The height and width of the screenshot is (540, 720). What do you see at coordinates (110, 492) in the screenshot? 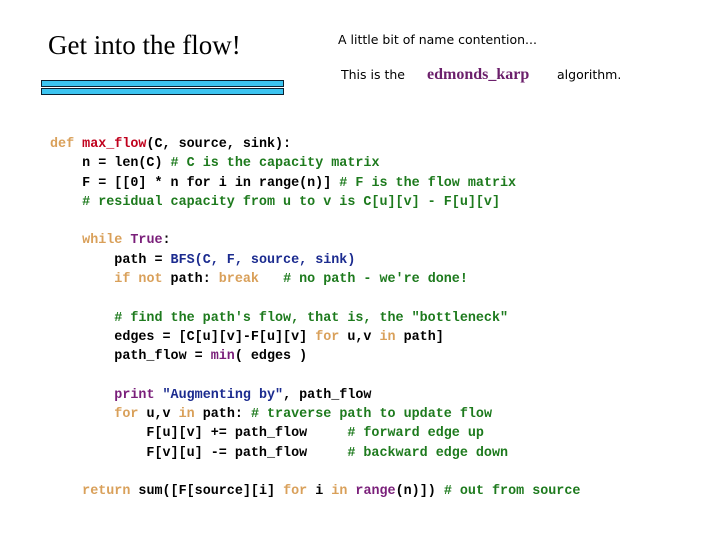
I see `code-token: return` at bounding box center [110, 492].